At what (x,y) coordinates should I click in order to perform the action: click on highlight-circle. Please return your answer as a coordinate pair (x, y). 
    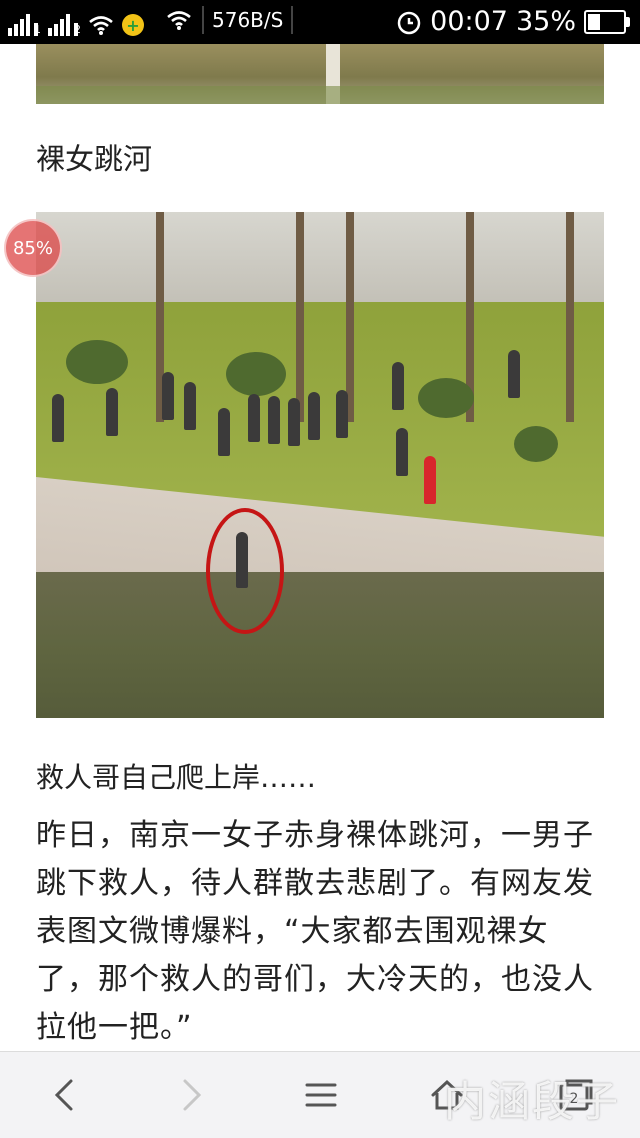
    Looking at the image, I should click on (245, 571).